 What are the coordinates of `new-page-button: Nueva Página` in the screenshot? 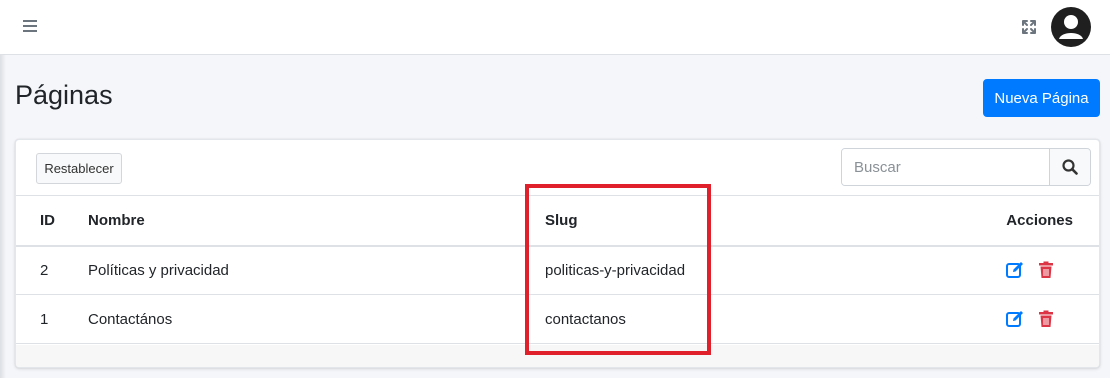 It's located at (1041, 98).